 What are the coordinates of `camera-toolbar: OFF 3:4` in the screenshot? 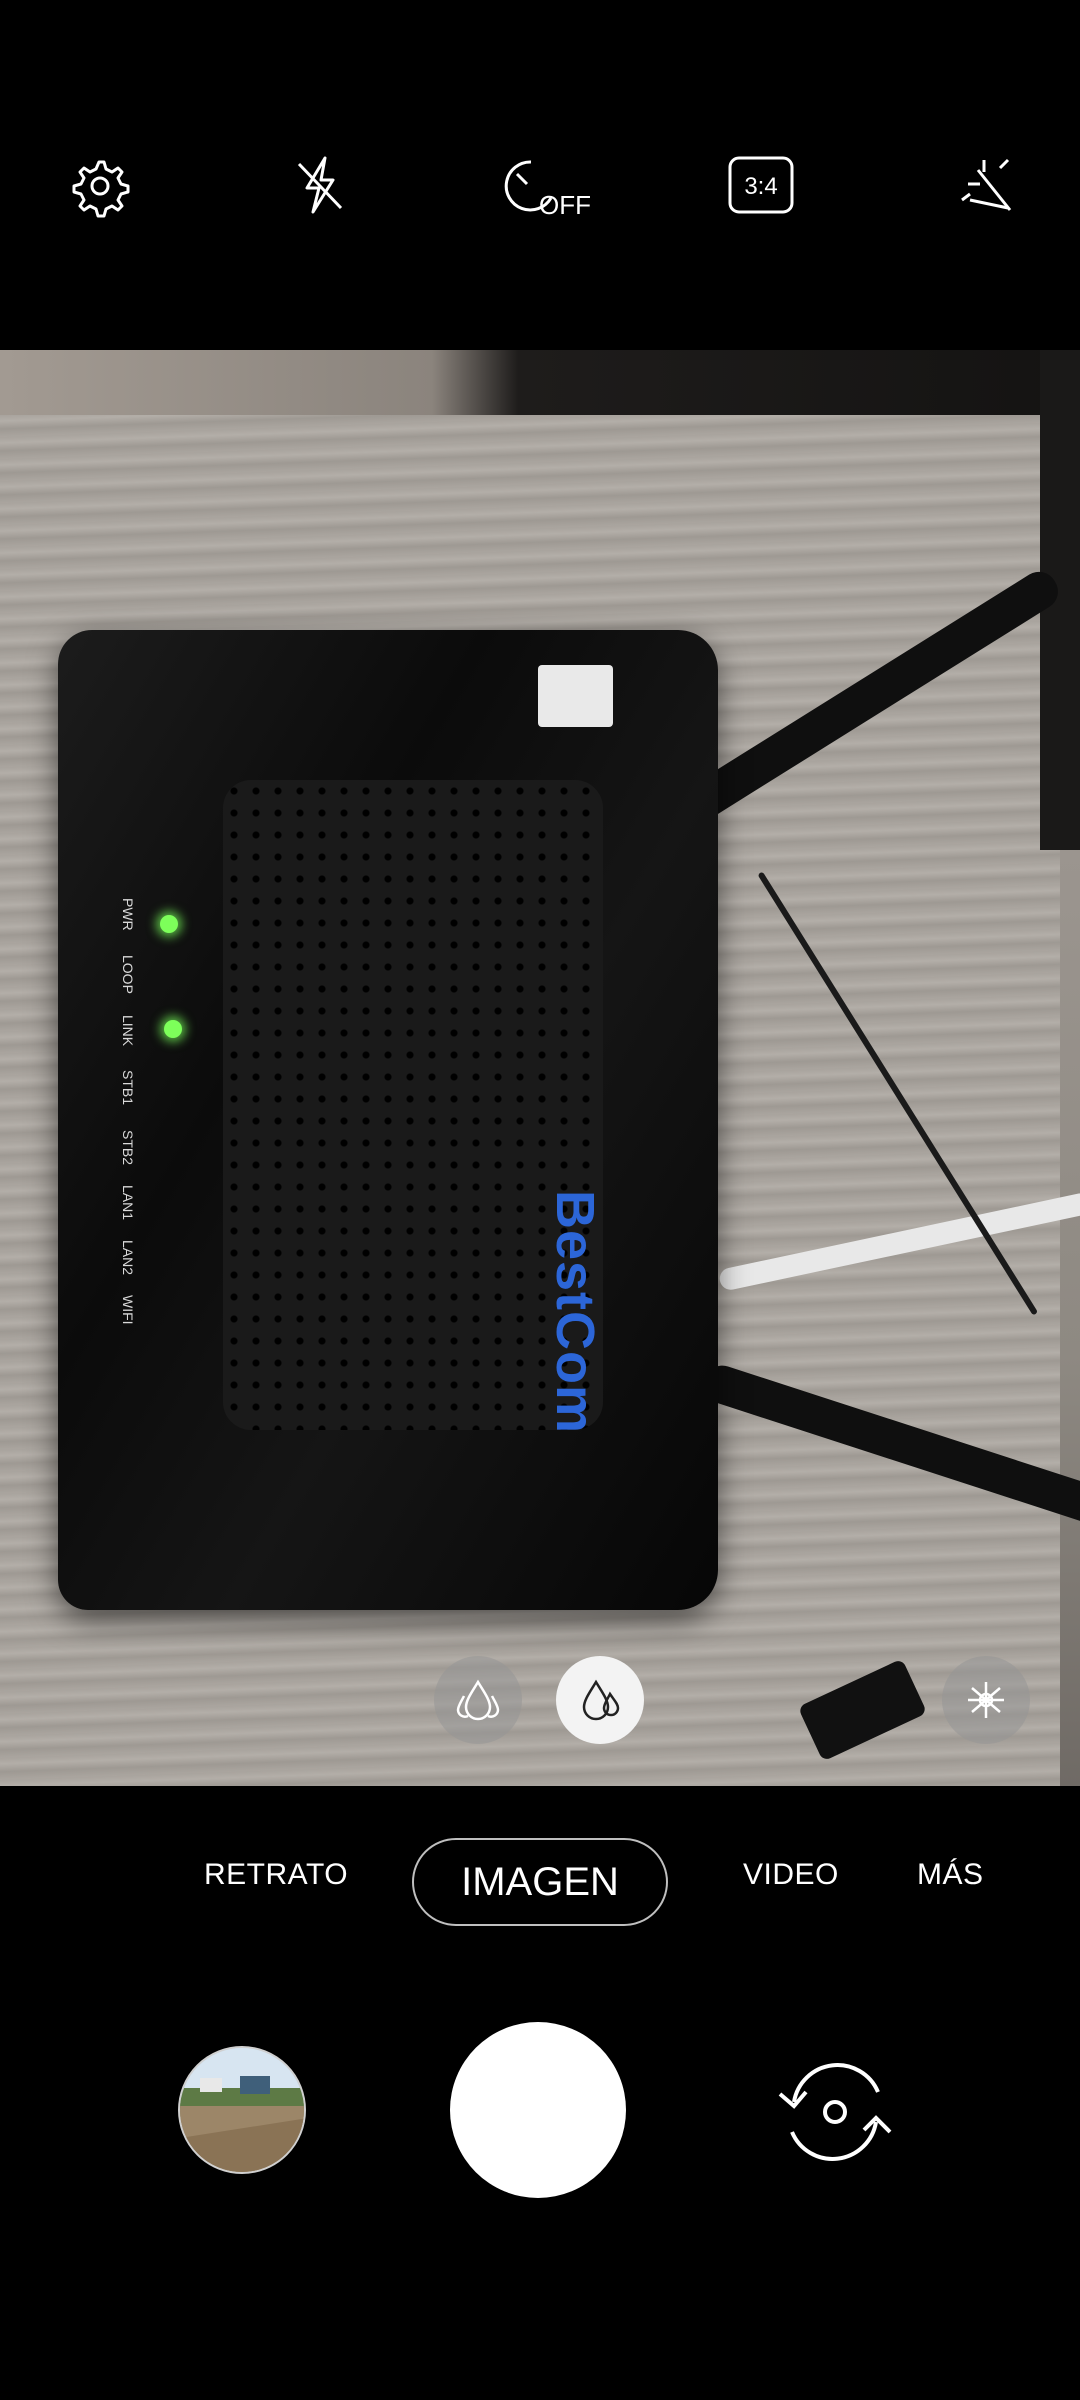 It's located at (540, 175).